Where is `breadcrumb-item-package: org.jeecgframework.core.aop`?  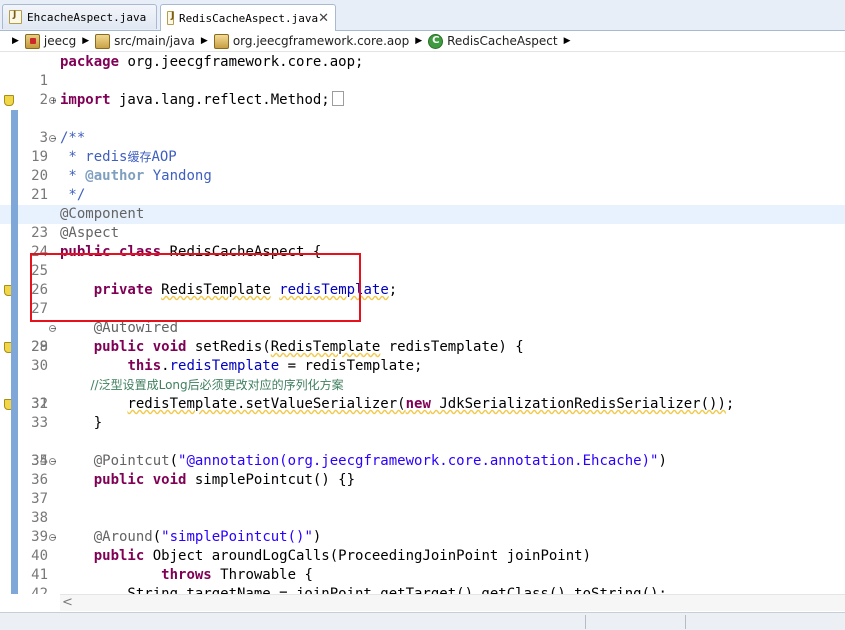
breadcrumb-item-package: org.jeecgframework.core.aop is located at coordinates (311, 41).